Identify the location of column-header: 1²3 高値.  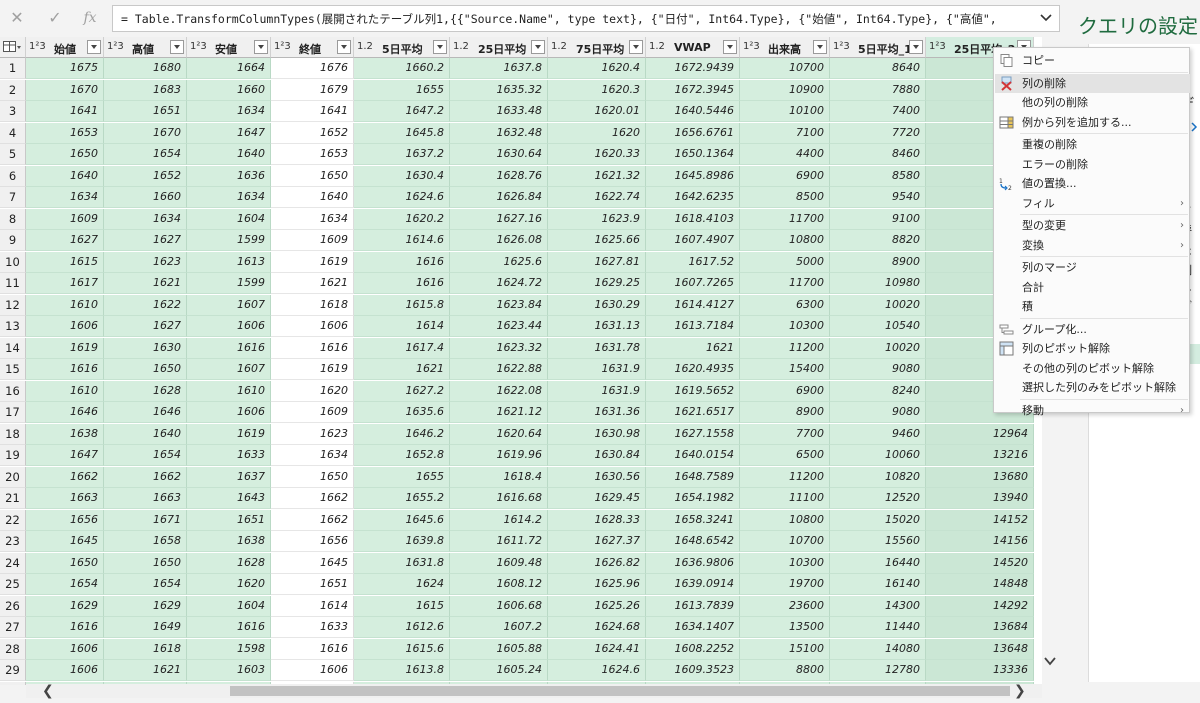
(145, 47).